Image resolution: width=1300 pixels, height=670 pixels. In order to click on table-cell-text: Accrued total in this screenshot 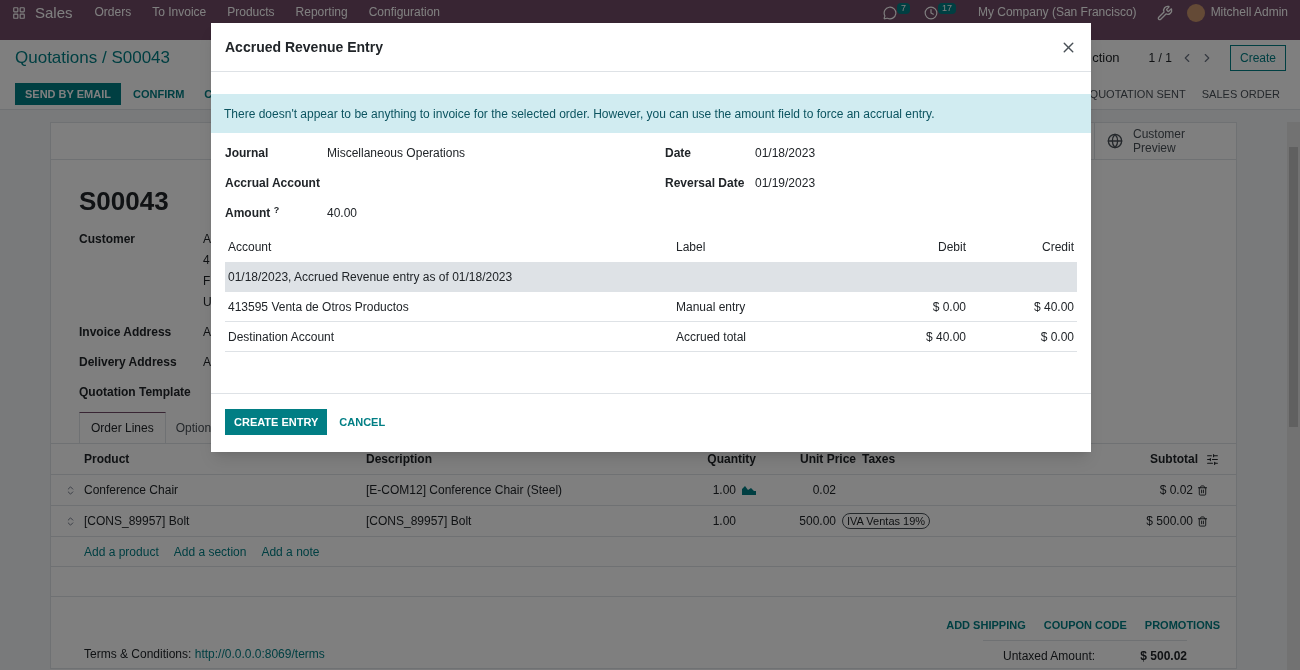, I will do `click(712, 337)`.